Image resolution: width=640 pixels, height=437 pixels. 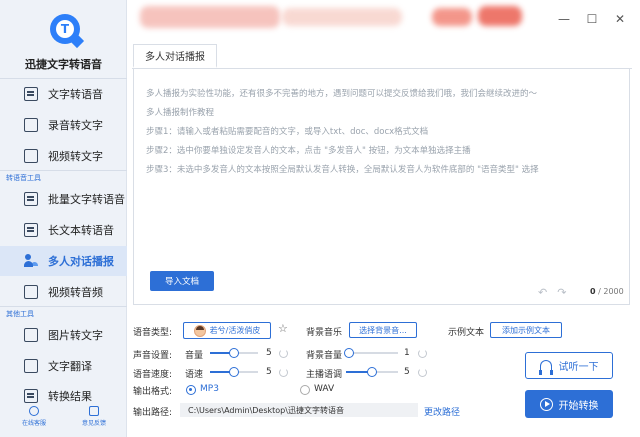 I want to click on bg-volume-value: 1, so click(x=407, y=353).